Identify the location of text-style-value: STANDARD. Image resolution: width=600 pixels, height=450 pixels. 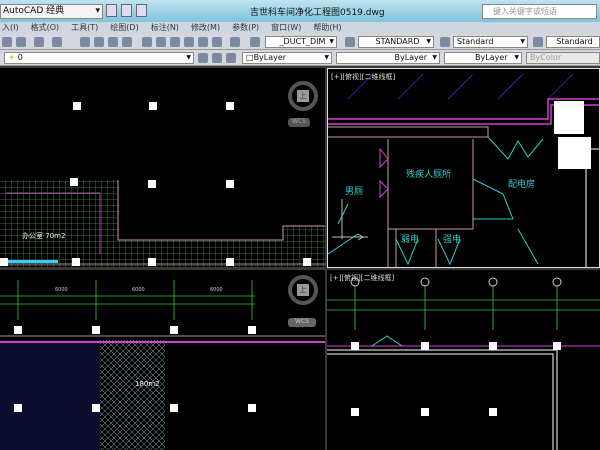
(397, 41).